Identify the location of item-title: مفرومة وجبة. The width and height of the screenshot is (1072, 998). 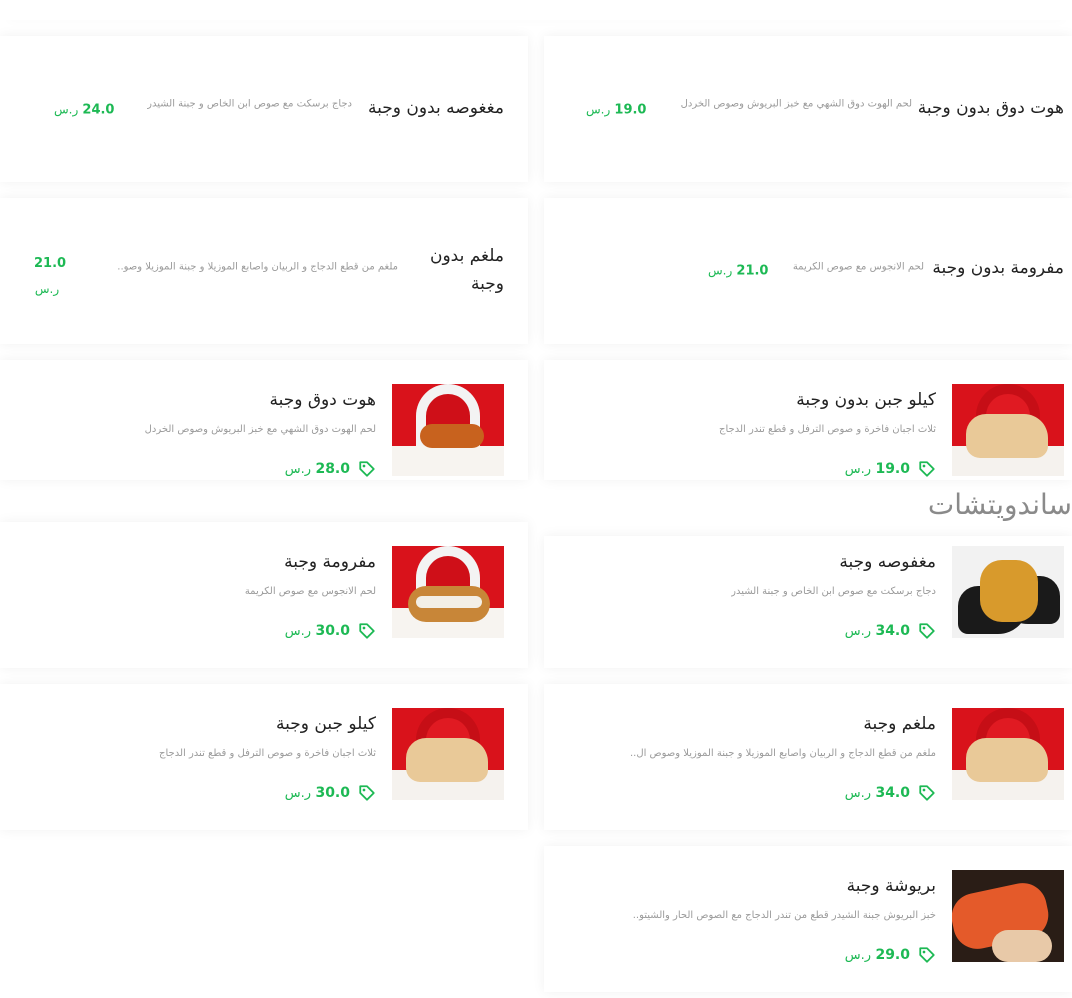
(330, 562).